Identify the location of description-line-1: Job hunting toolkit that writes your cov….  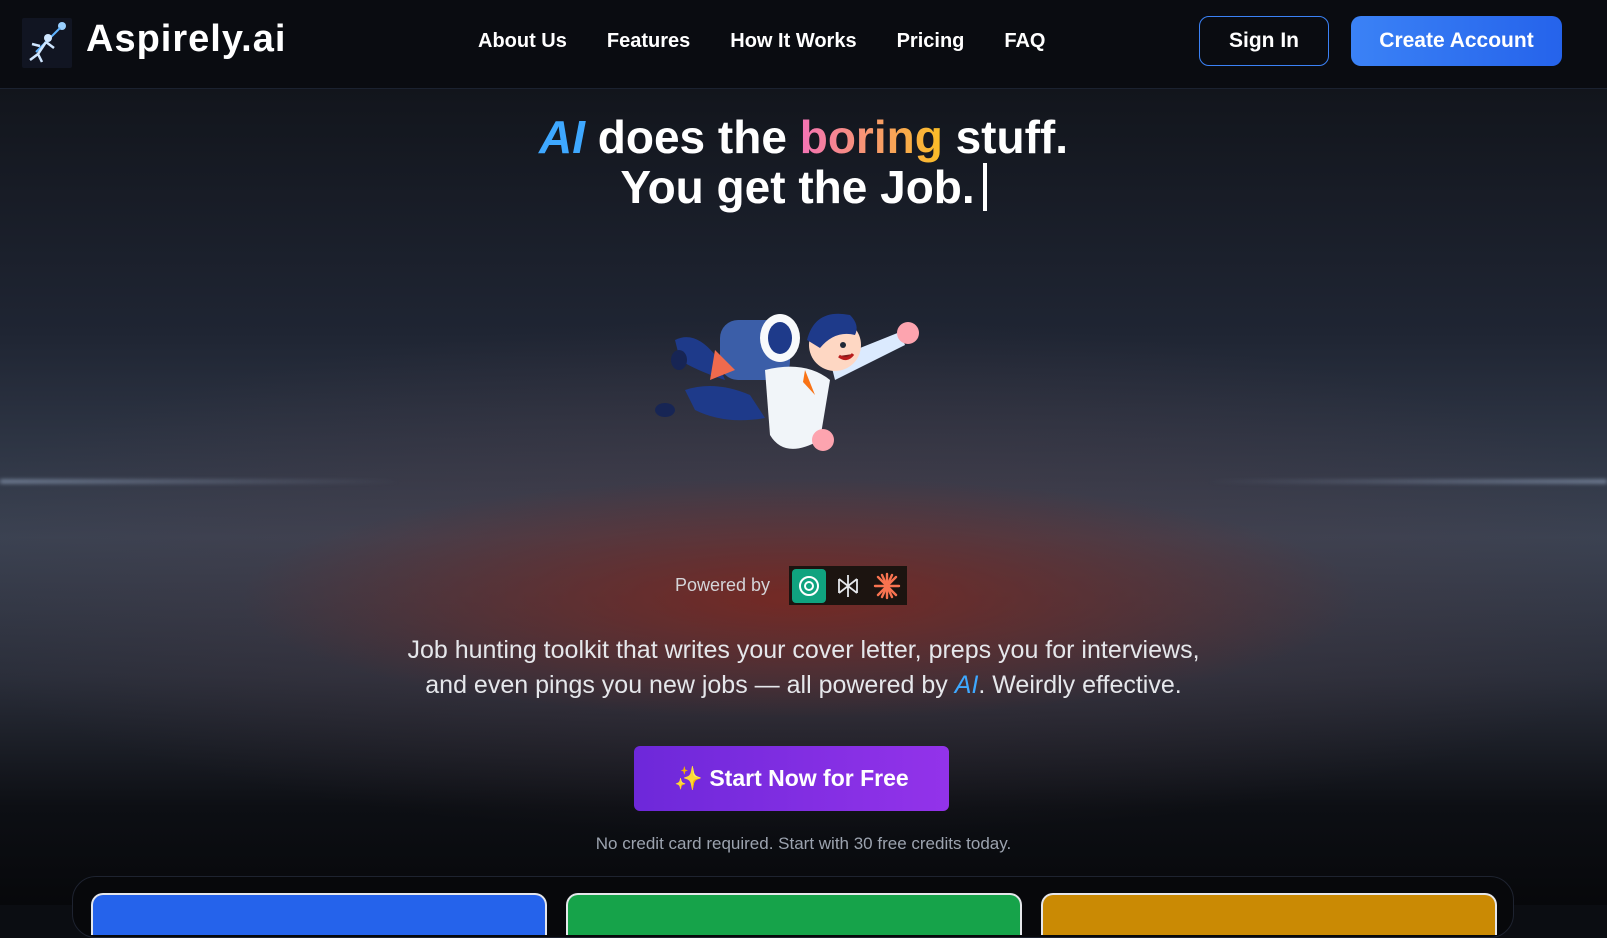
(803, 650).